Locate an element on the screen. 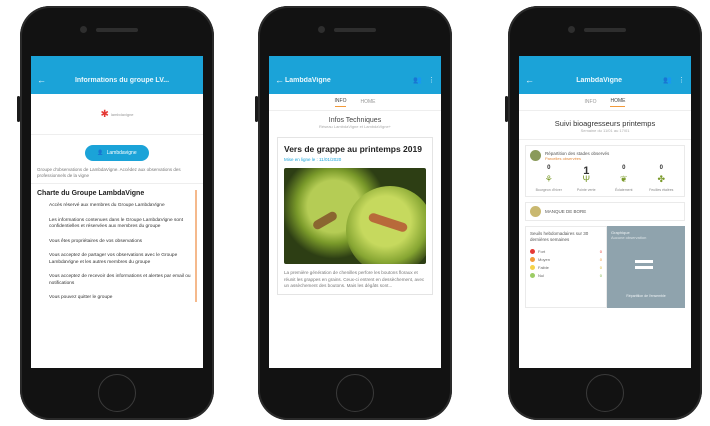 Image resolution: width=710 pixels, height=426 pixels. equals-icon is located at coordinates (644, 266).